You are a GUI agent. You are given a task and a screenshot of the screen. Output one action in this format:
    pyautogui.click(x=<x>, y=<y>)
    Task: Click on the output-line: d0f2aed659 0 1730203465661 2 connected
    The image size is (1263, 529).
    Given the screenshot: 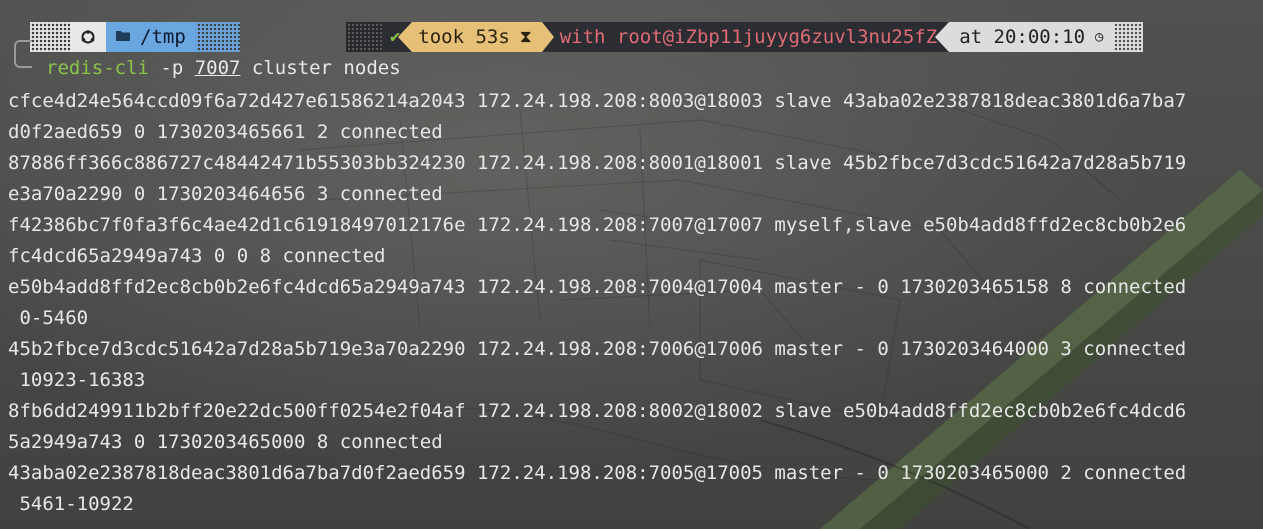 What is the action you would take?
    pyautogui.click(x=225, y=132)
    